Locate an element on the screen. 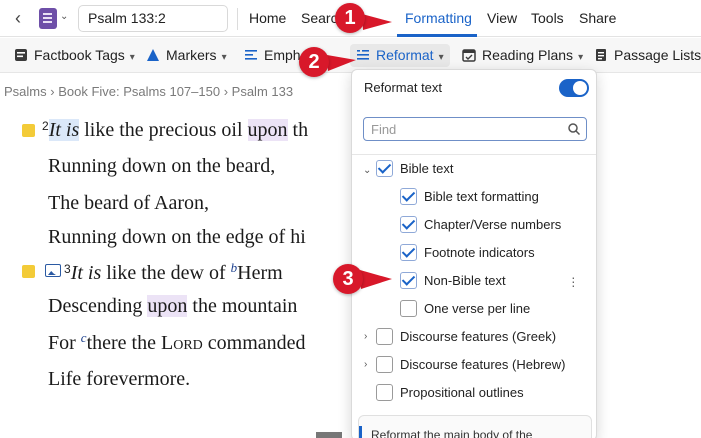 The height and width of the screenshot is (438, 701). discourse-hebrew-label: Discourse features (Hebrew) is located at coordinates (483, 364).